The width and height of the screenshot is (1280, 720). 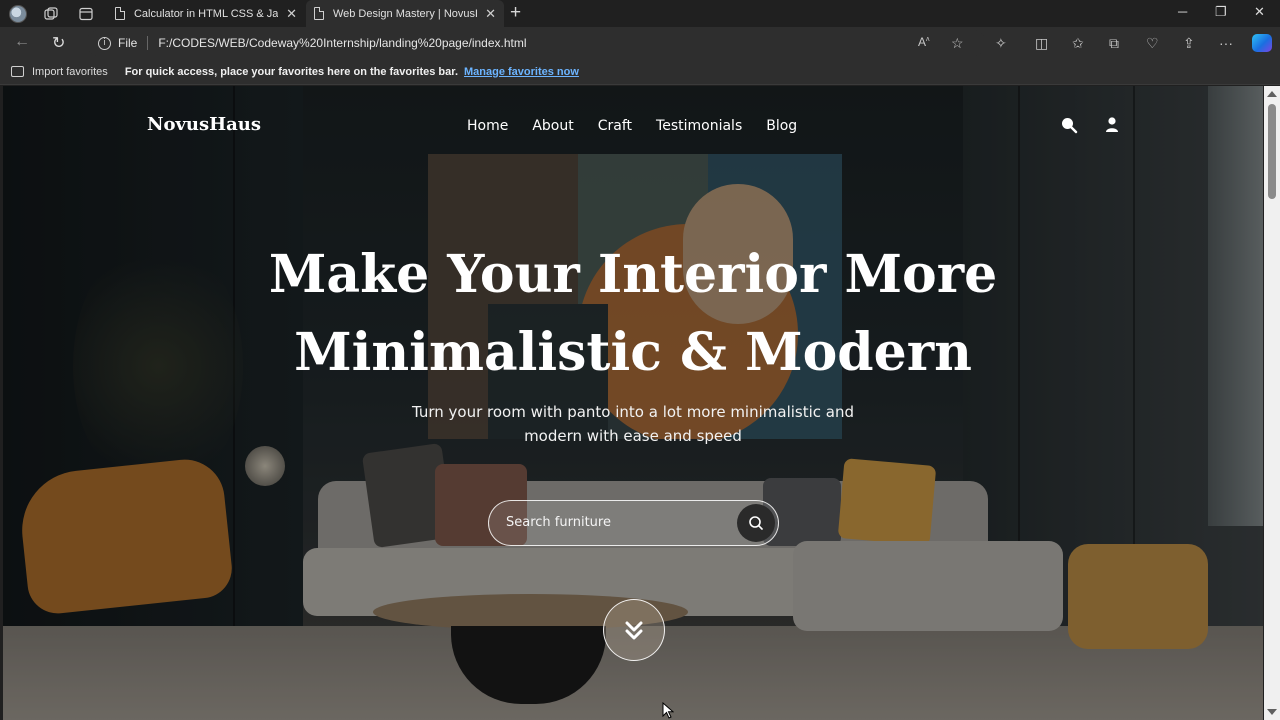 I want to click on profile-avatar-icon, so click(x=18, y=14).